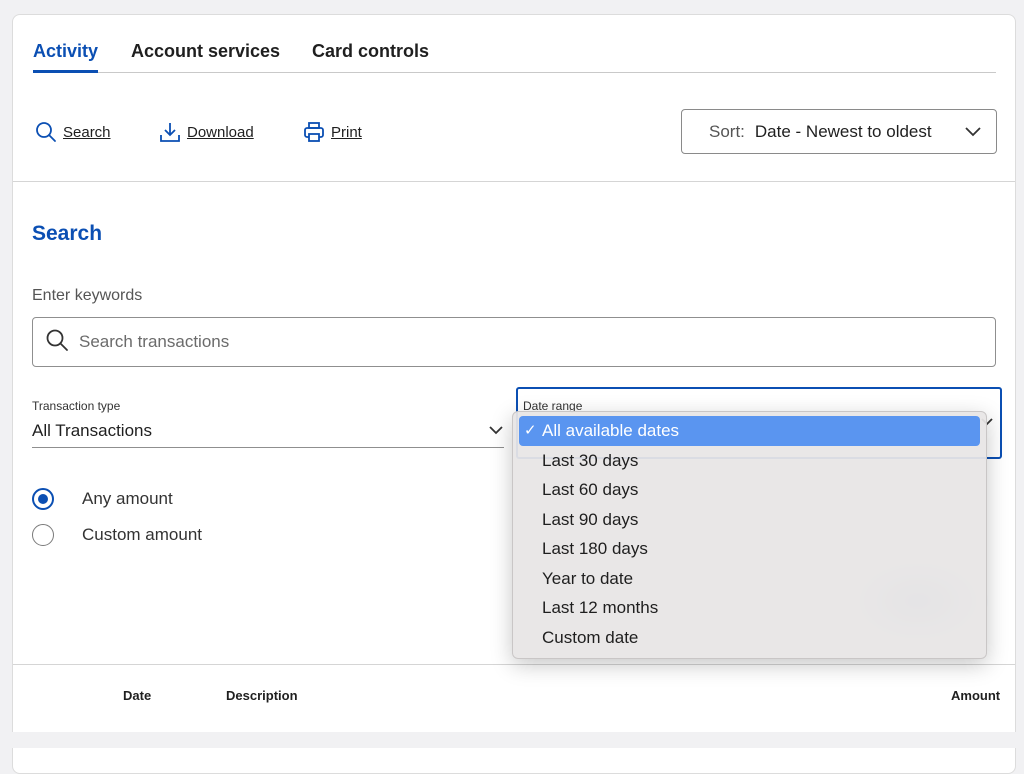 The width and height of the screenshot is (1024, 774). I want to click on transaction-type-value: All Transactions, so click(92, 430).